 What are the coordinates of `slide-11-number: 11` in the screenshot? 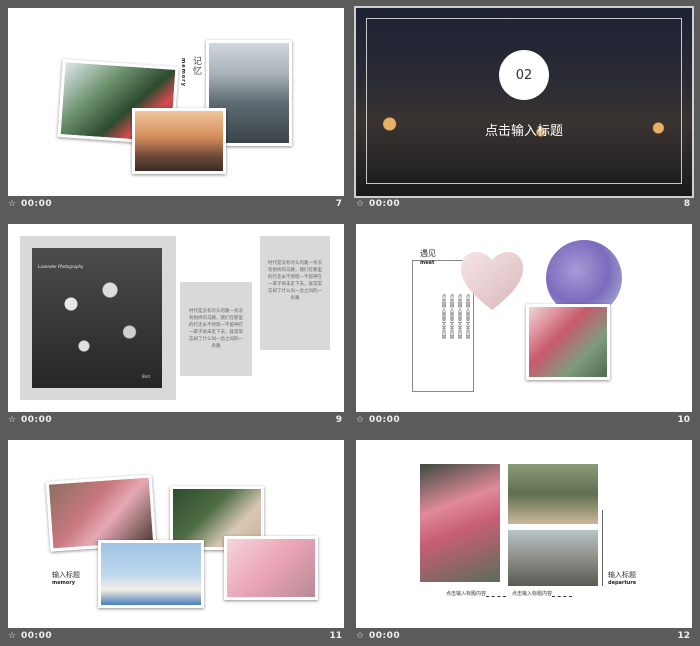 It's located at (335, 636).